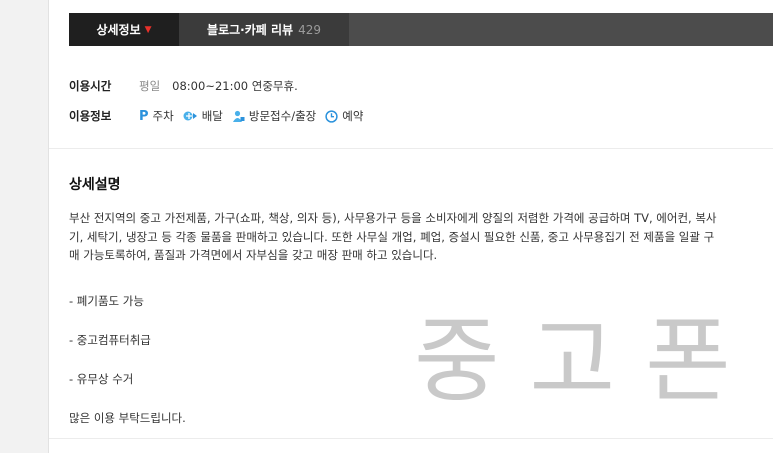  I want to click on tab-review-label: 블로그·카페 리뷰, so click(250, 30).